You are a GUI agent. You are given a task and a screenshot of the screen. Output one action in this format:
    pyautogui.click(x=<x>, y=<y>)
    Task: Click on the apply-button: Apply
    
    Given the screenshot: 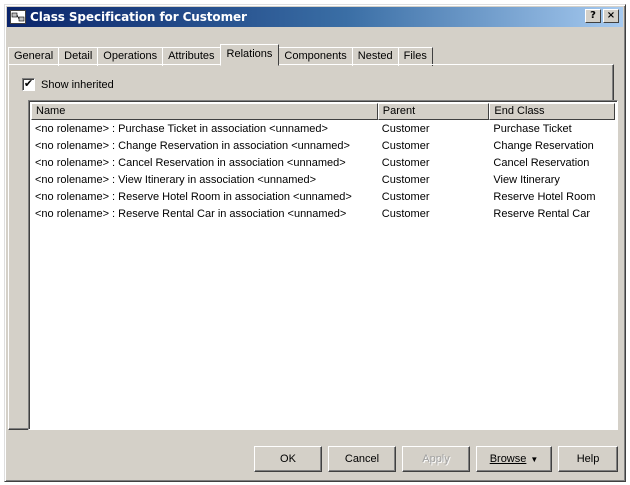 What is the action you would take?
    pyautogui.click(x=436, y=459)
    